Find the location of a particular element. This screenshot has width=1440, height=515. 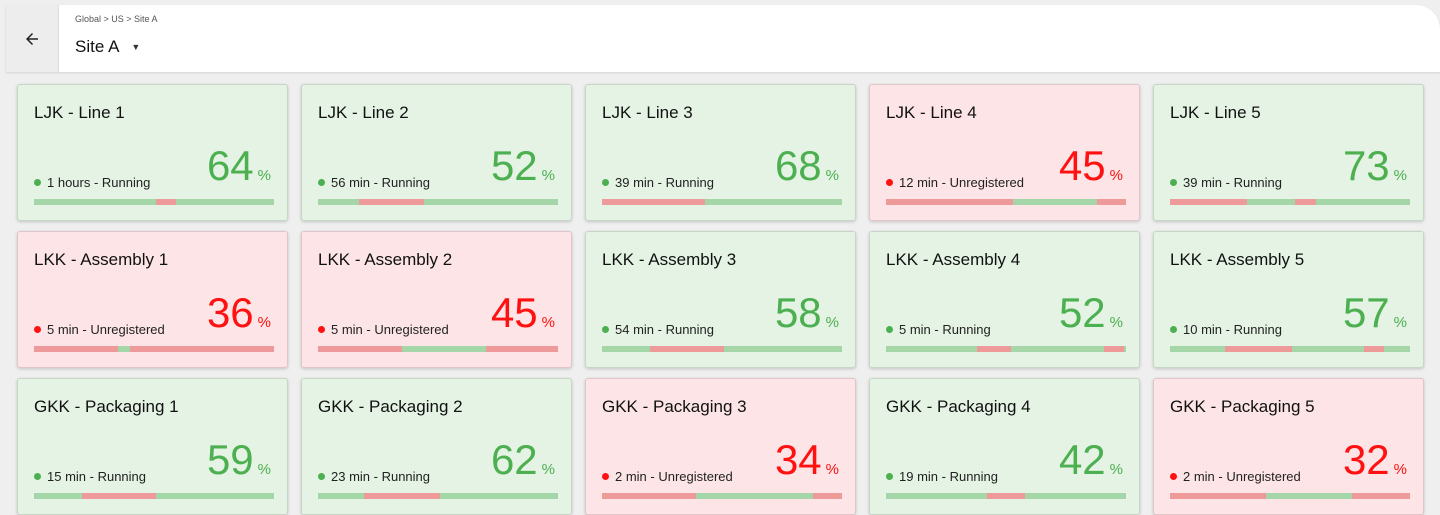

line-card: GKK - Packaging 4 19 min - Running 42 % is located at coordinates (1004, 446).